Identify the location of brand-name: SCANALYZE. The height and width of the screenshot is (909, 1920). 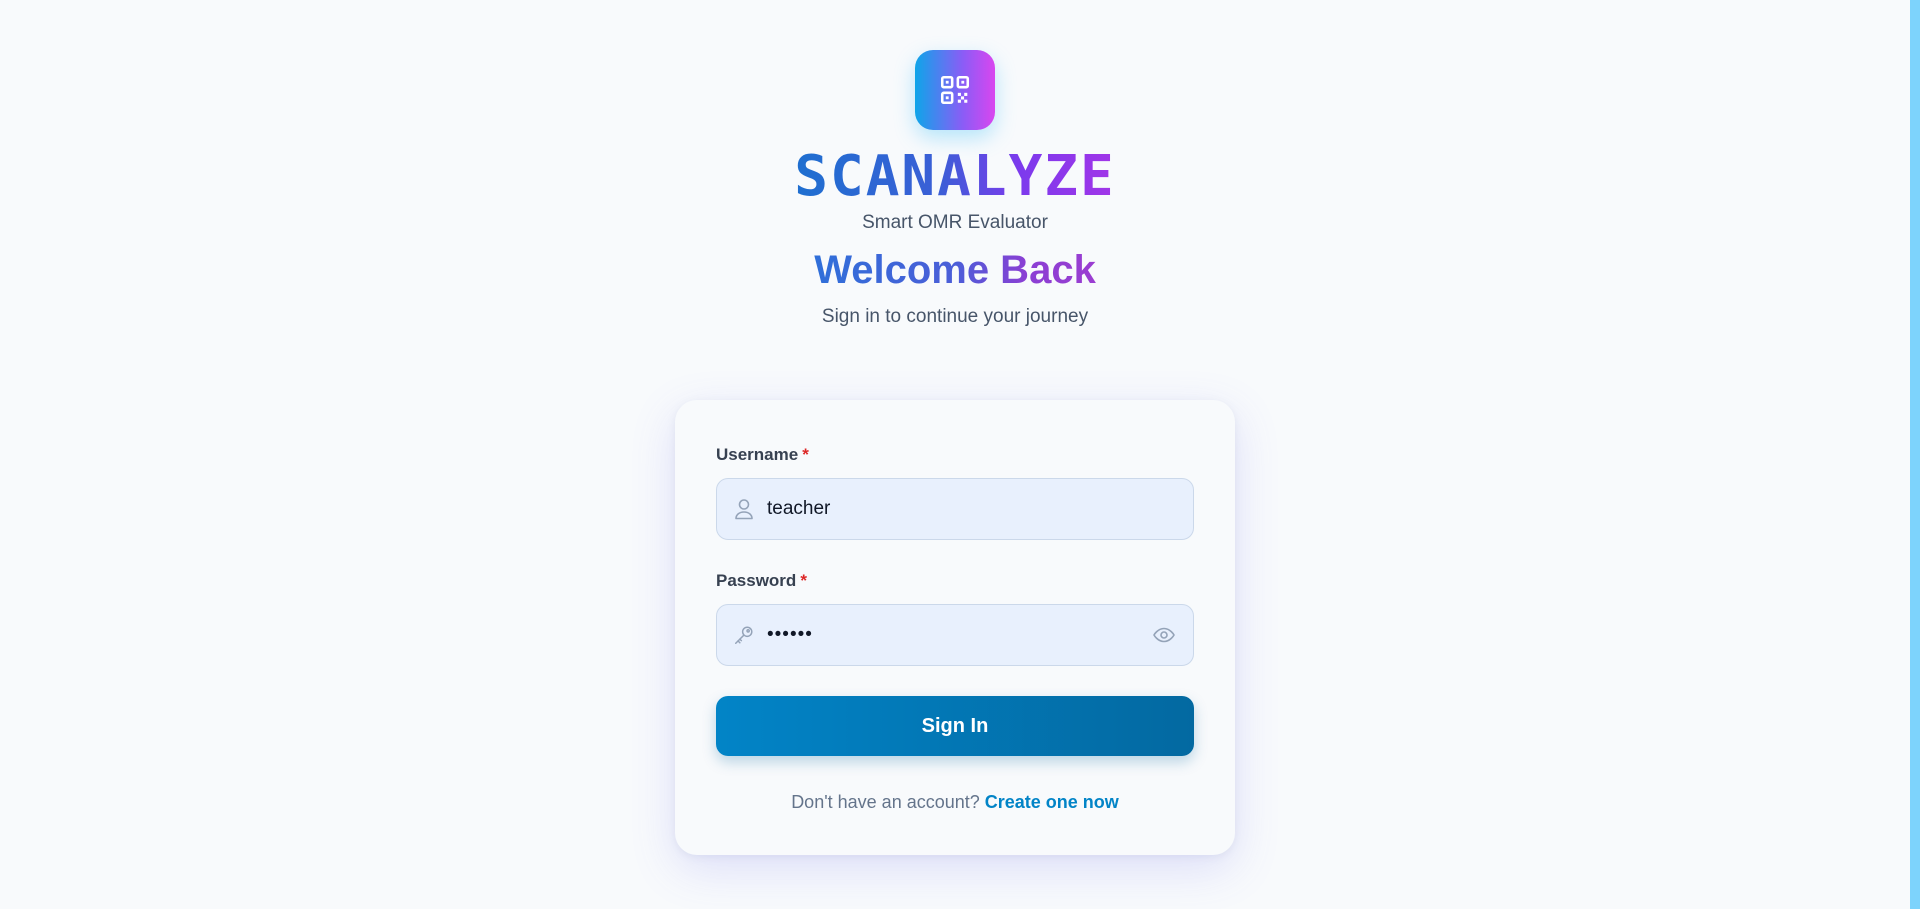
(955, 176).